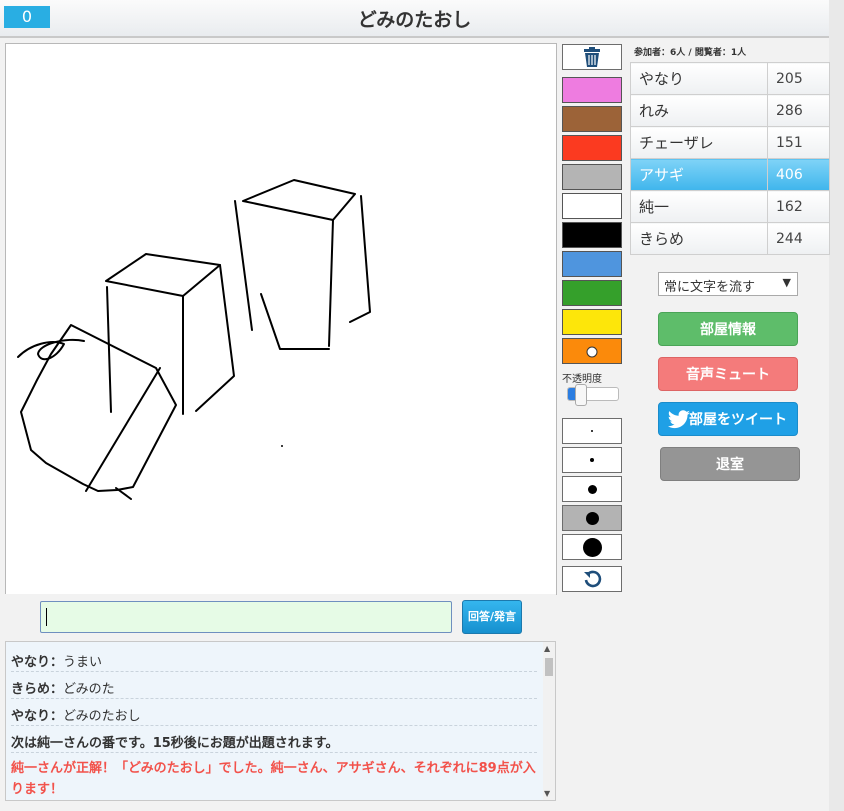 This screenshot has width=844, height=811. Describe the element at coordinates (89, 689) in the screenshot. I see `chat-text: どみのた` at that location.